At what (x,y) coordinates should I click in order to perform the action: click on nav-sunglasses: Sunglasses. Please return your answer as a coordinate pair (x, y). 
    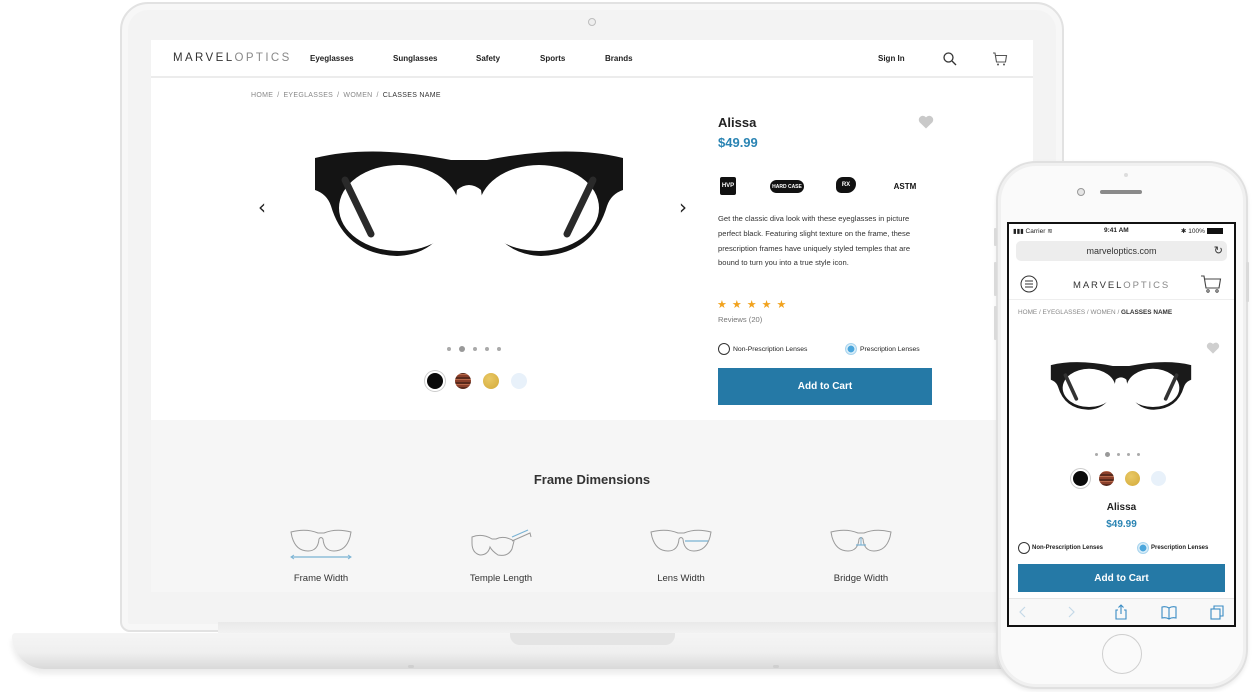
    Looking at the image, I should click on (415, 58).